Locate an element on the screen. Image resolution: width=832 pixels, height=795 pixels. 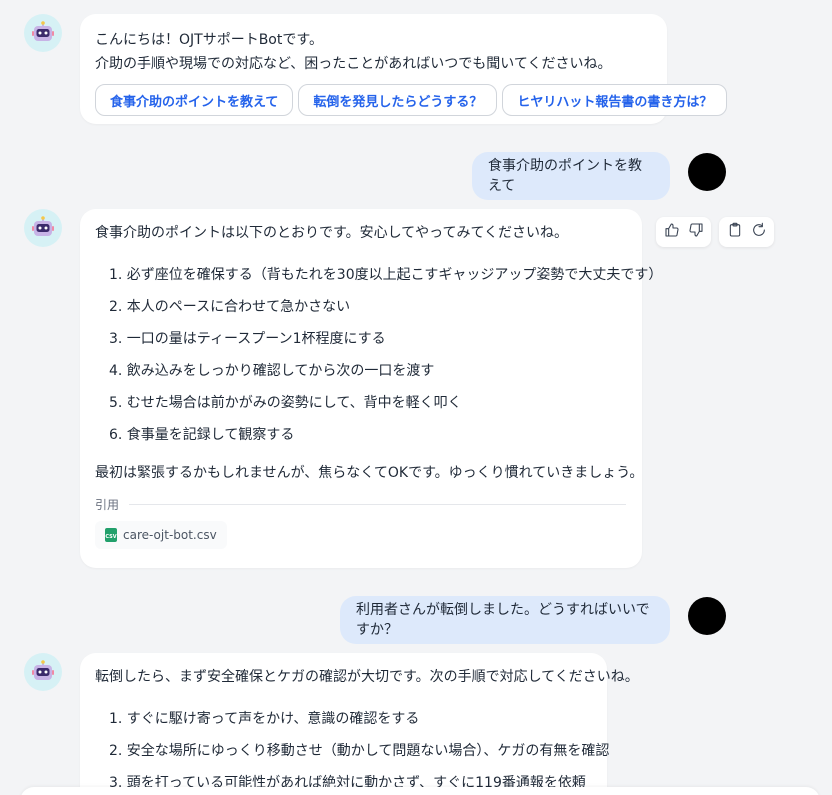
suggestion-chip-meal: 食事介助のポイントを教えて is located at coordinates (194, 100).